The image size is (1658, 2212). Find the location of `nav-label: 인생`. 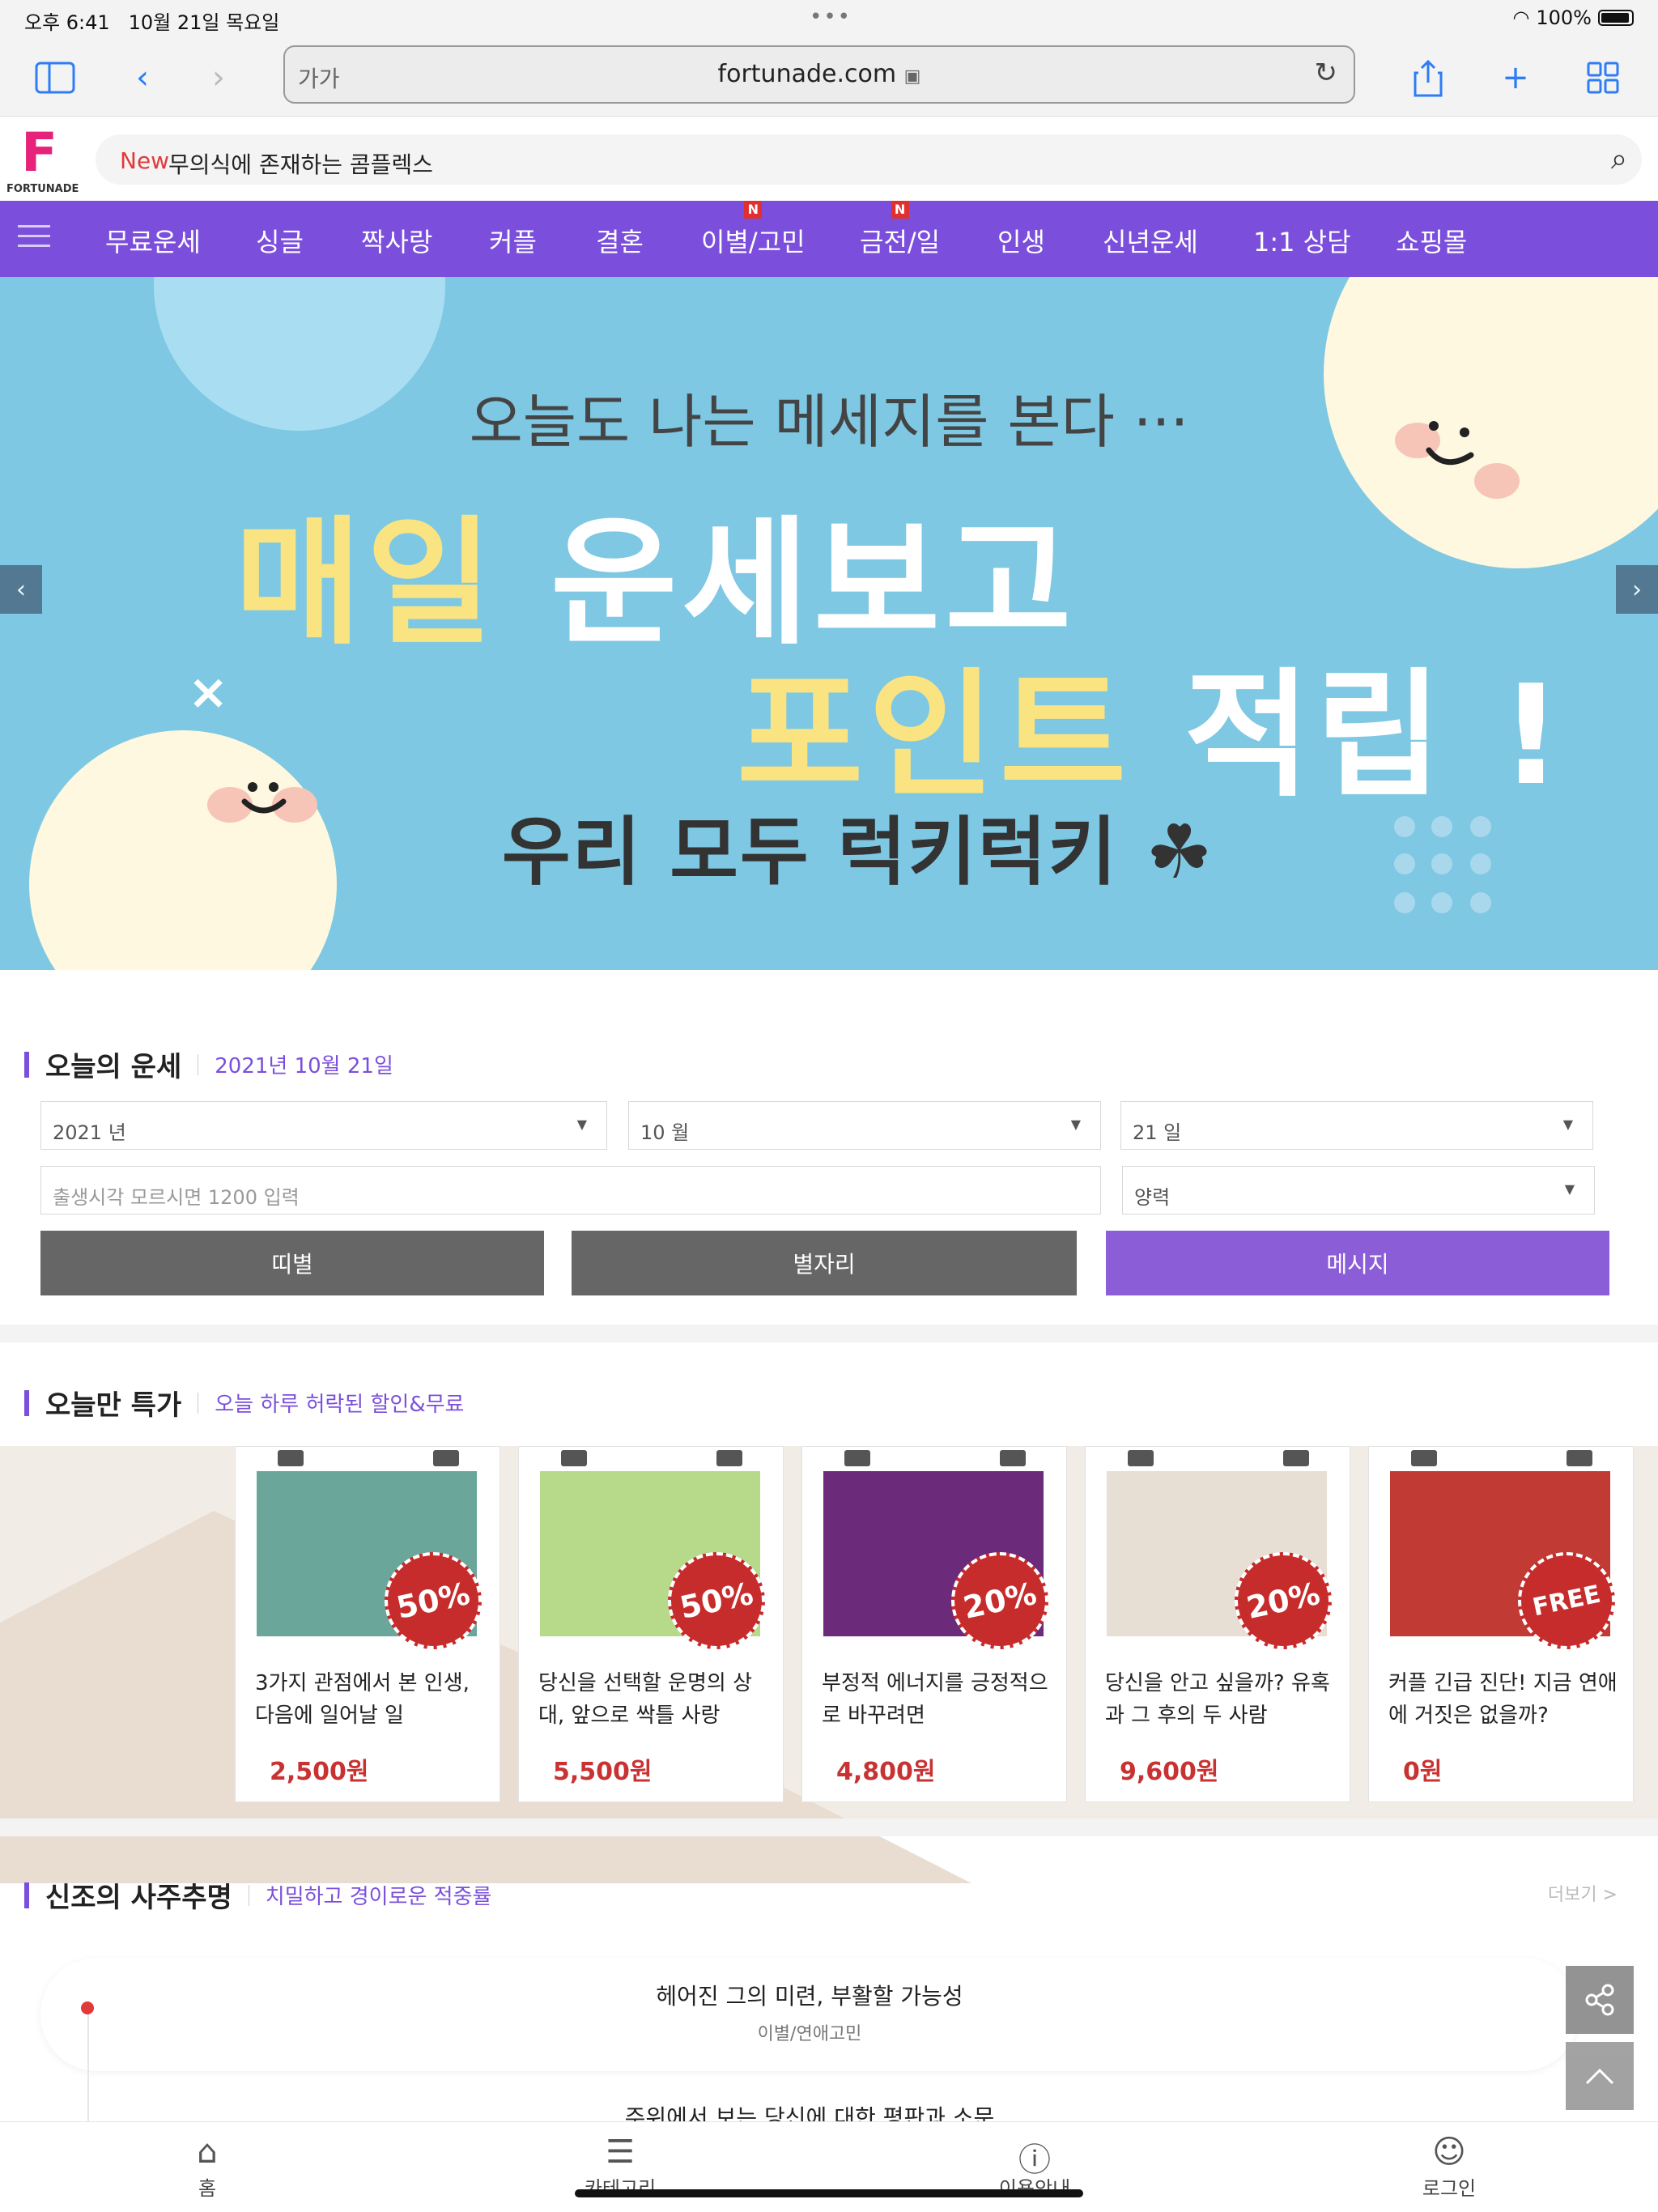

nav-label: 인생 is located at coordinates (1021, 242).